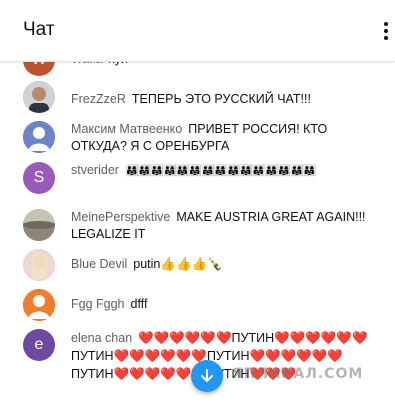 The image size is (395, 403). I want to click on message-author: FrezZzeR, so click(98, 99).